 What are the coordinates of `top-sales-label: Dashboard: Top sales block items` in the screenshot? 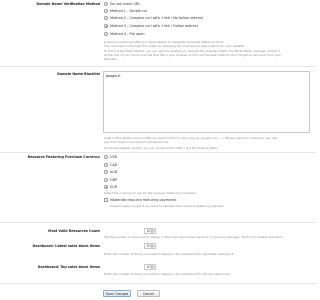 It's located at (68, 267).